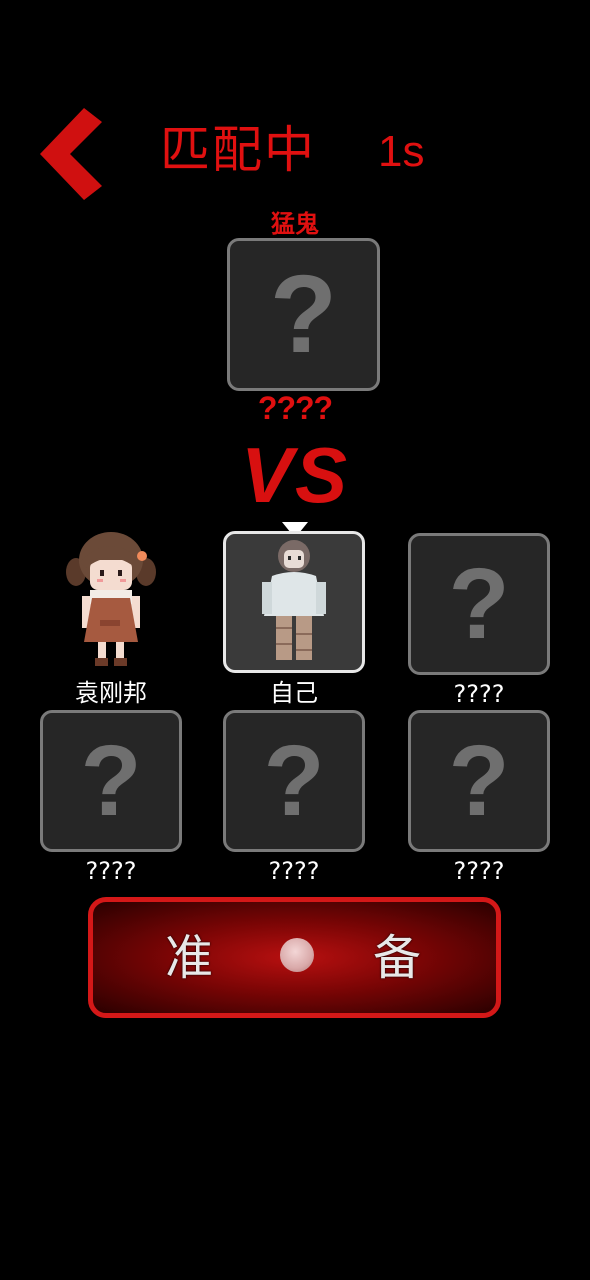 This screenshot has height=1280, width=590. Describe the element at coordinates (111, 693) in the screenshot. I see `player-name-1: 袁刚邦` at that location.